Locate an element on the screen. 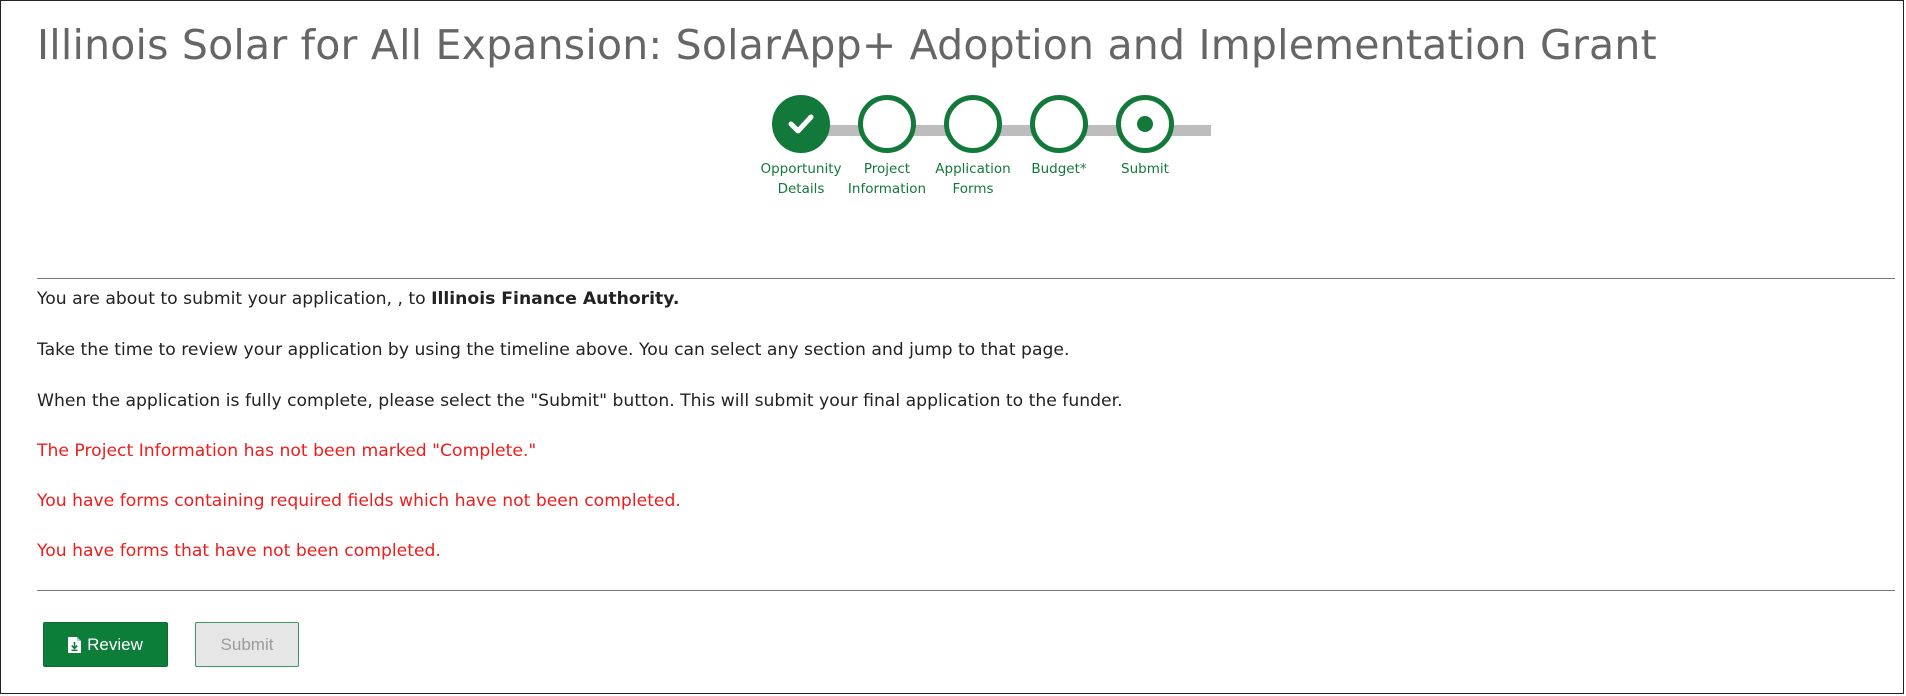  divider-top is located at coordinates (966, 278).